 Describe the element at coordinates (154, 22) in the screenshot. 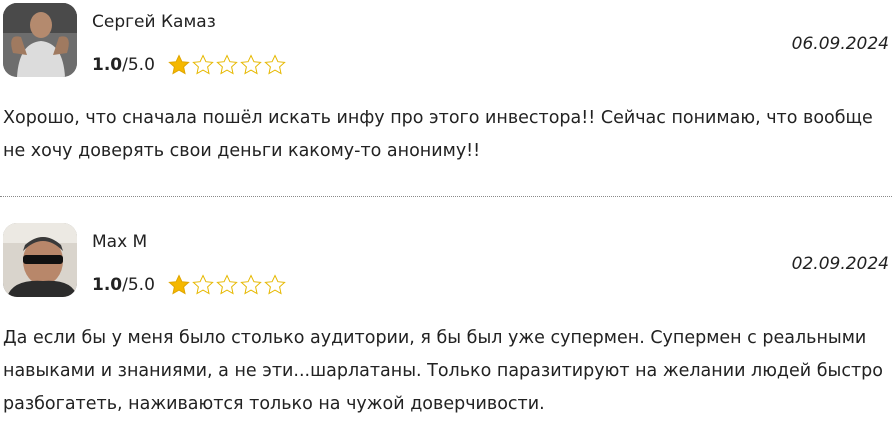

I see `review-author: Сергей Камаз` at that location.